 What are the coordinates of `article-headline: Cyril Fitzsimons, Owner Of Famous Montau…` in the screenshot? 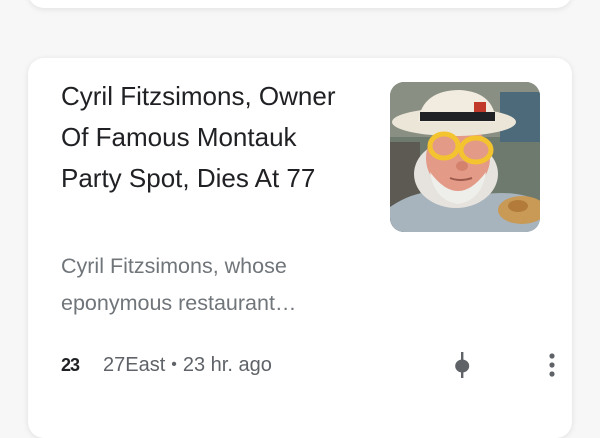 It's located at (206, 137).